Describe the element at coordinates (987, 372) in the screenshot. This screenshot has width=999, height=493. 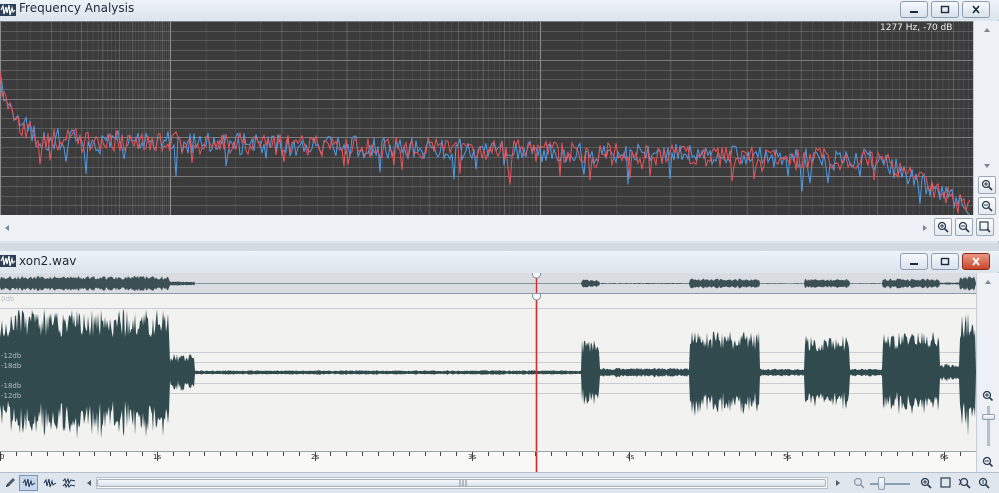
I see `wave-vertical-controls` at that location.